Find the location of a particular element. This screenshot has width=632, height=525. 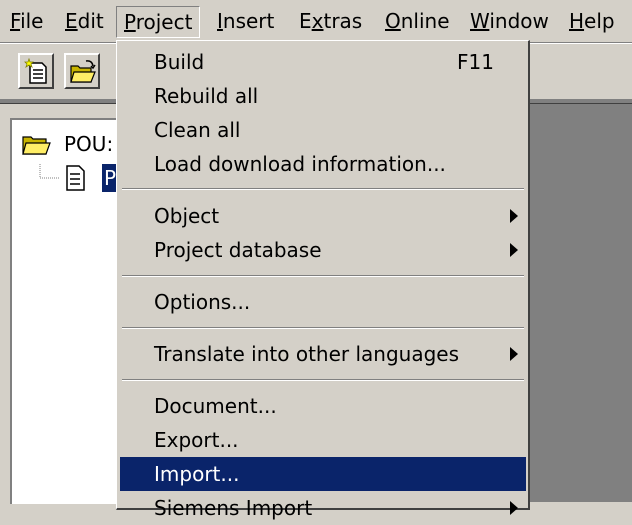

menu-item-build: Build F11 is located at coordinates (323, 62).